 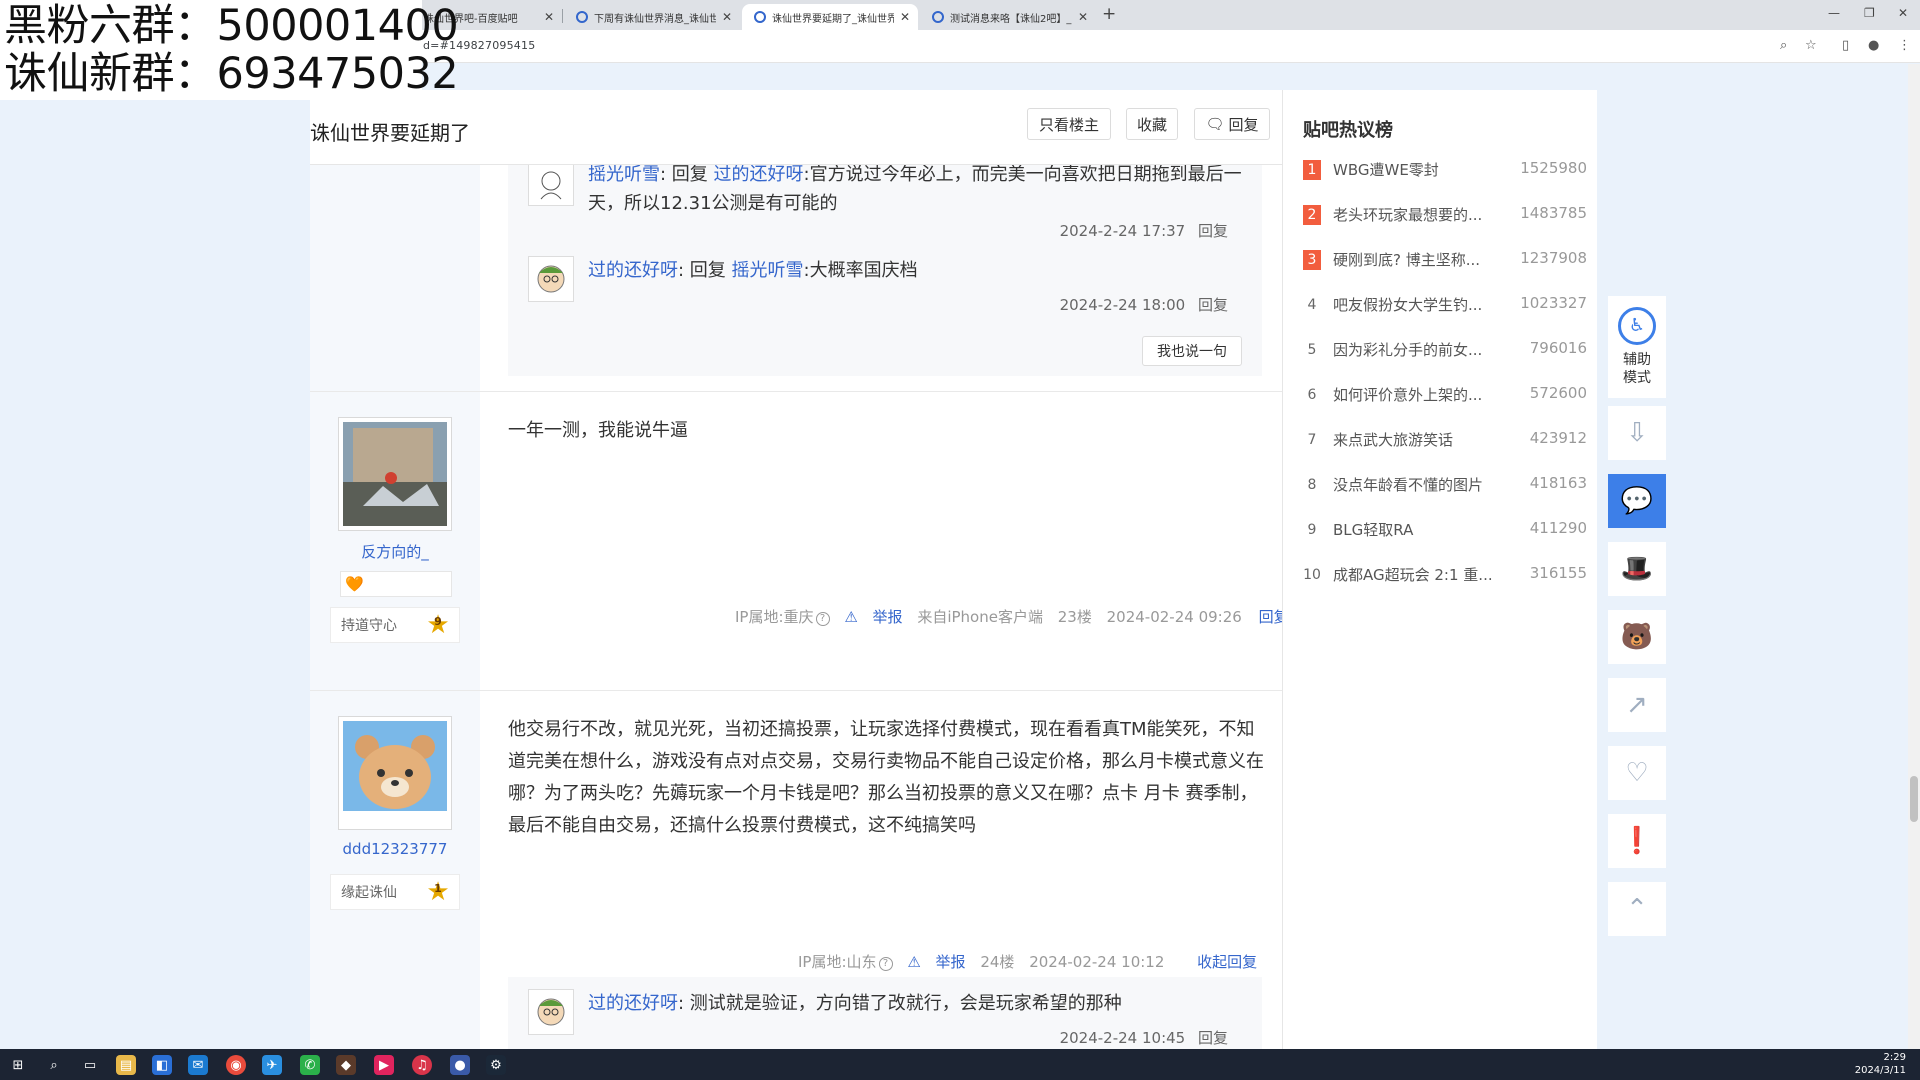 What do you see at coordinates (384, 1065) in the screenshot?
I see `app-icon: ▶` at bounding box center [384, 1065].